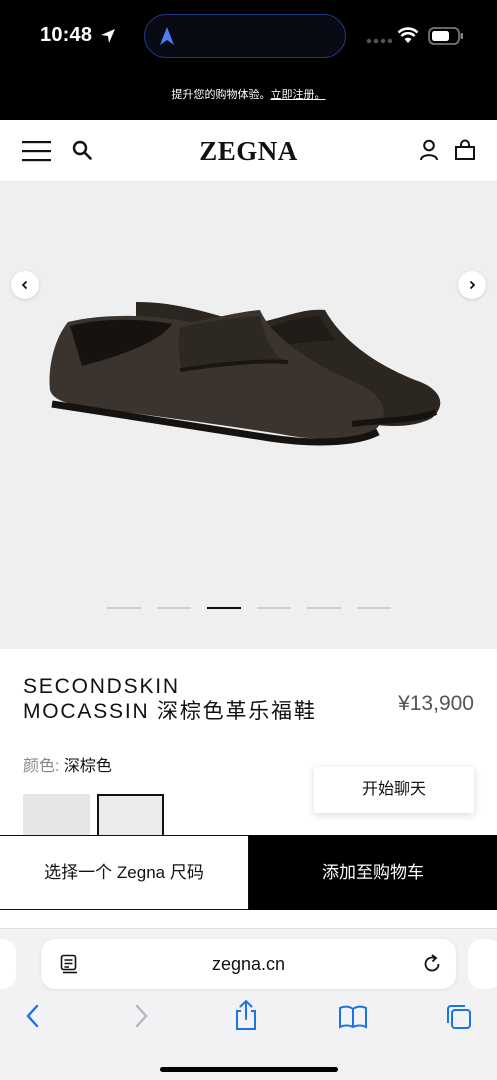 The height and width of the screenshot is (1080, 497). Describe the element at coordinates (248, 151) in the screenshot. I see `site-header: ZEGNA` at that location.